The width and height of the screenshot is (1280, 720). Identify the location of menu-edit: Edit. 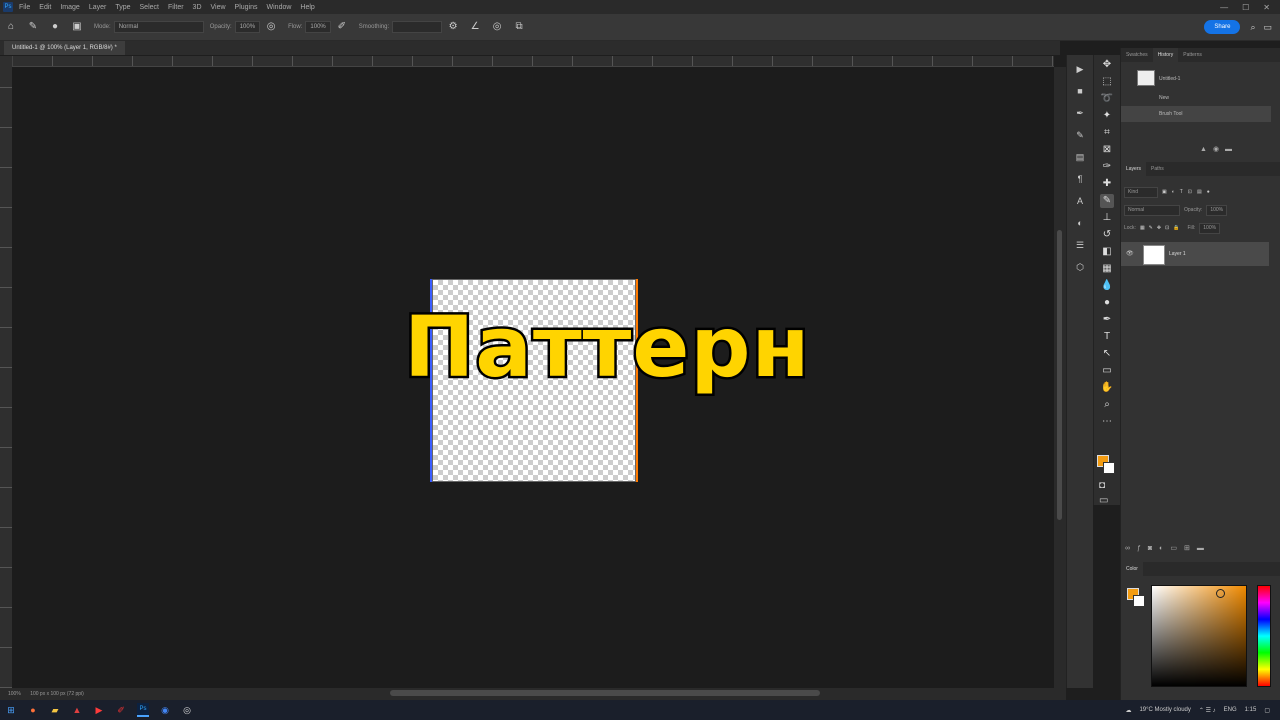
(45, 7).